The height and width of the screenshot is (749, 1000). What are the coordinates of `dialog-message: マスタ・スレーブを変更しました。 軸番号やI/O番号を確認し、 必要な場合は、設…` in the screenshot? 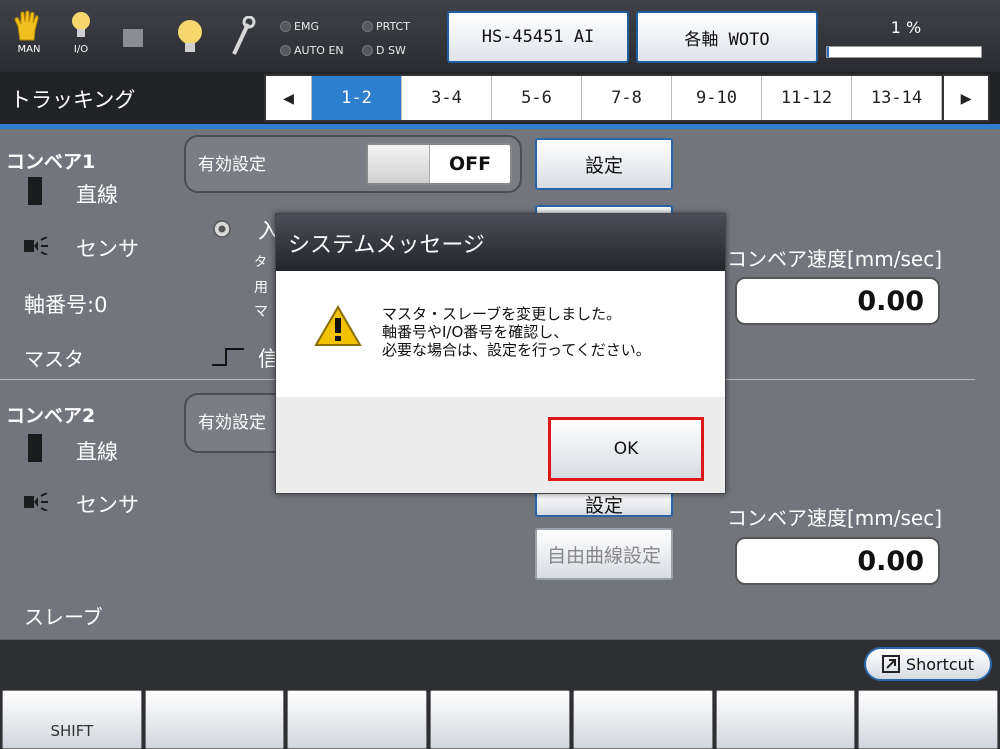 It's located at (516, 332).